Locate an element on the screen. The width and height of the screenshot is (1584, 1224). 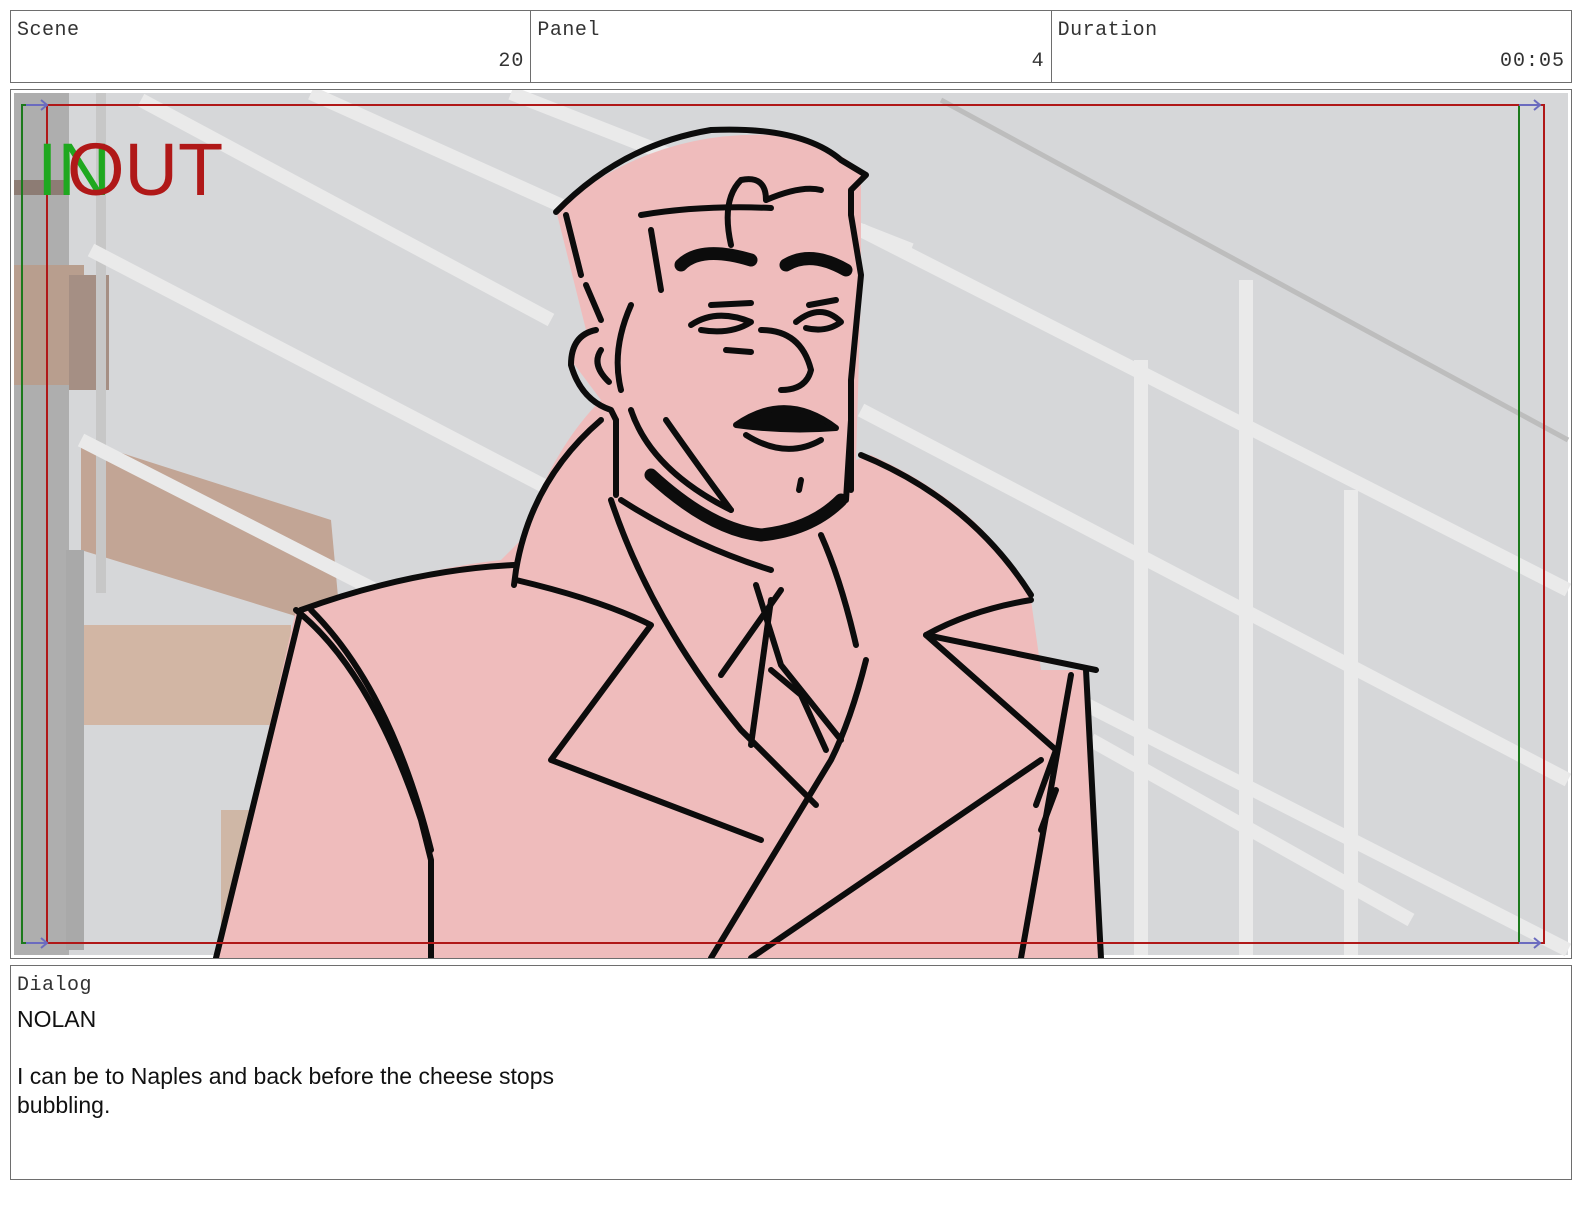
duration-cell: Duration 00:05 is located at coordinates (1311, 46).